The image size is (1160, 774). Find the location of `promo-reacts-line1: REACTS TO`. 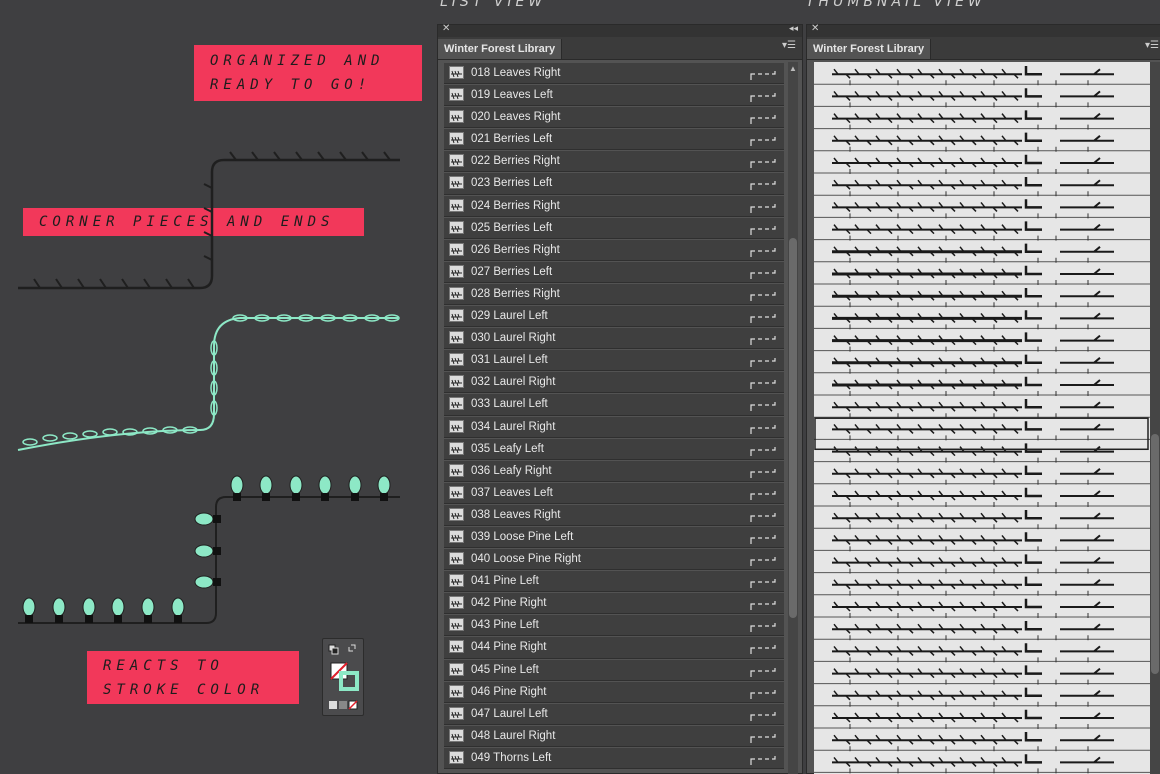

promo-reacts-line1: REACTS TO is located at coordinates (163, 666).